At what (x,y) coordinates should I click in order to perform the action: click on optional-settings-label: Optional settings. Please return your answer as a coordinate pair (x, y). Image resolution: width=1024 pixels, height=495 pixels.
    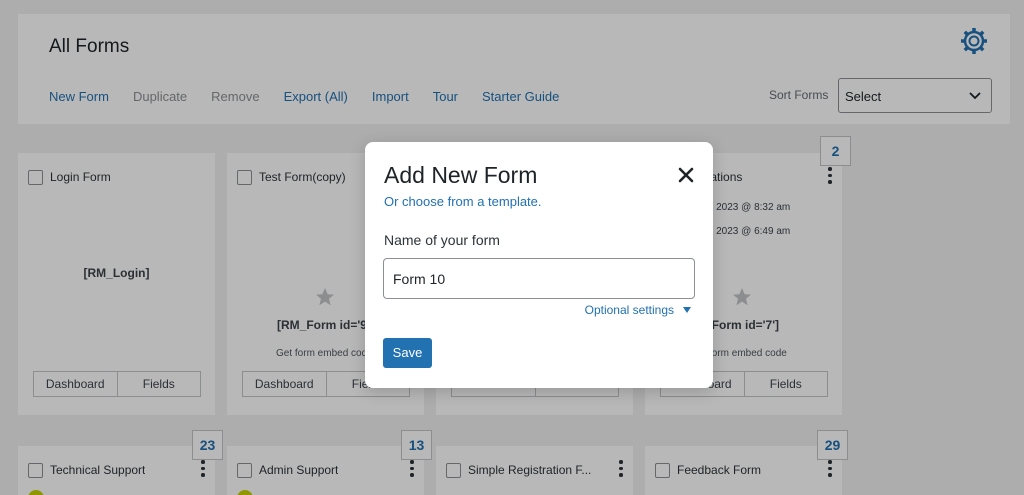
    Looking at the image, I should click on (629, 310).